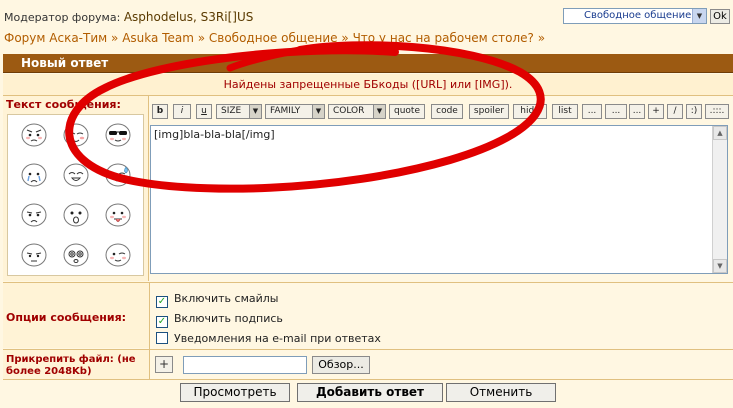 The image size is (733, 408). I want to click on form-buttons-row: Просмотреть Добавить ответ Отменить, so click(368, 393).